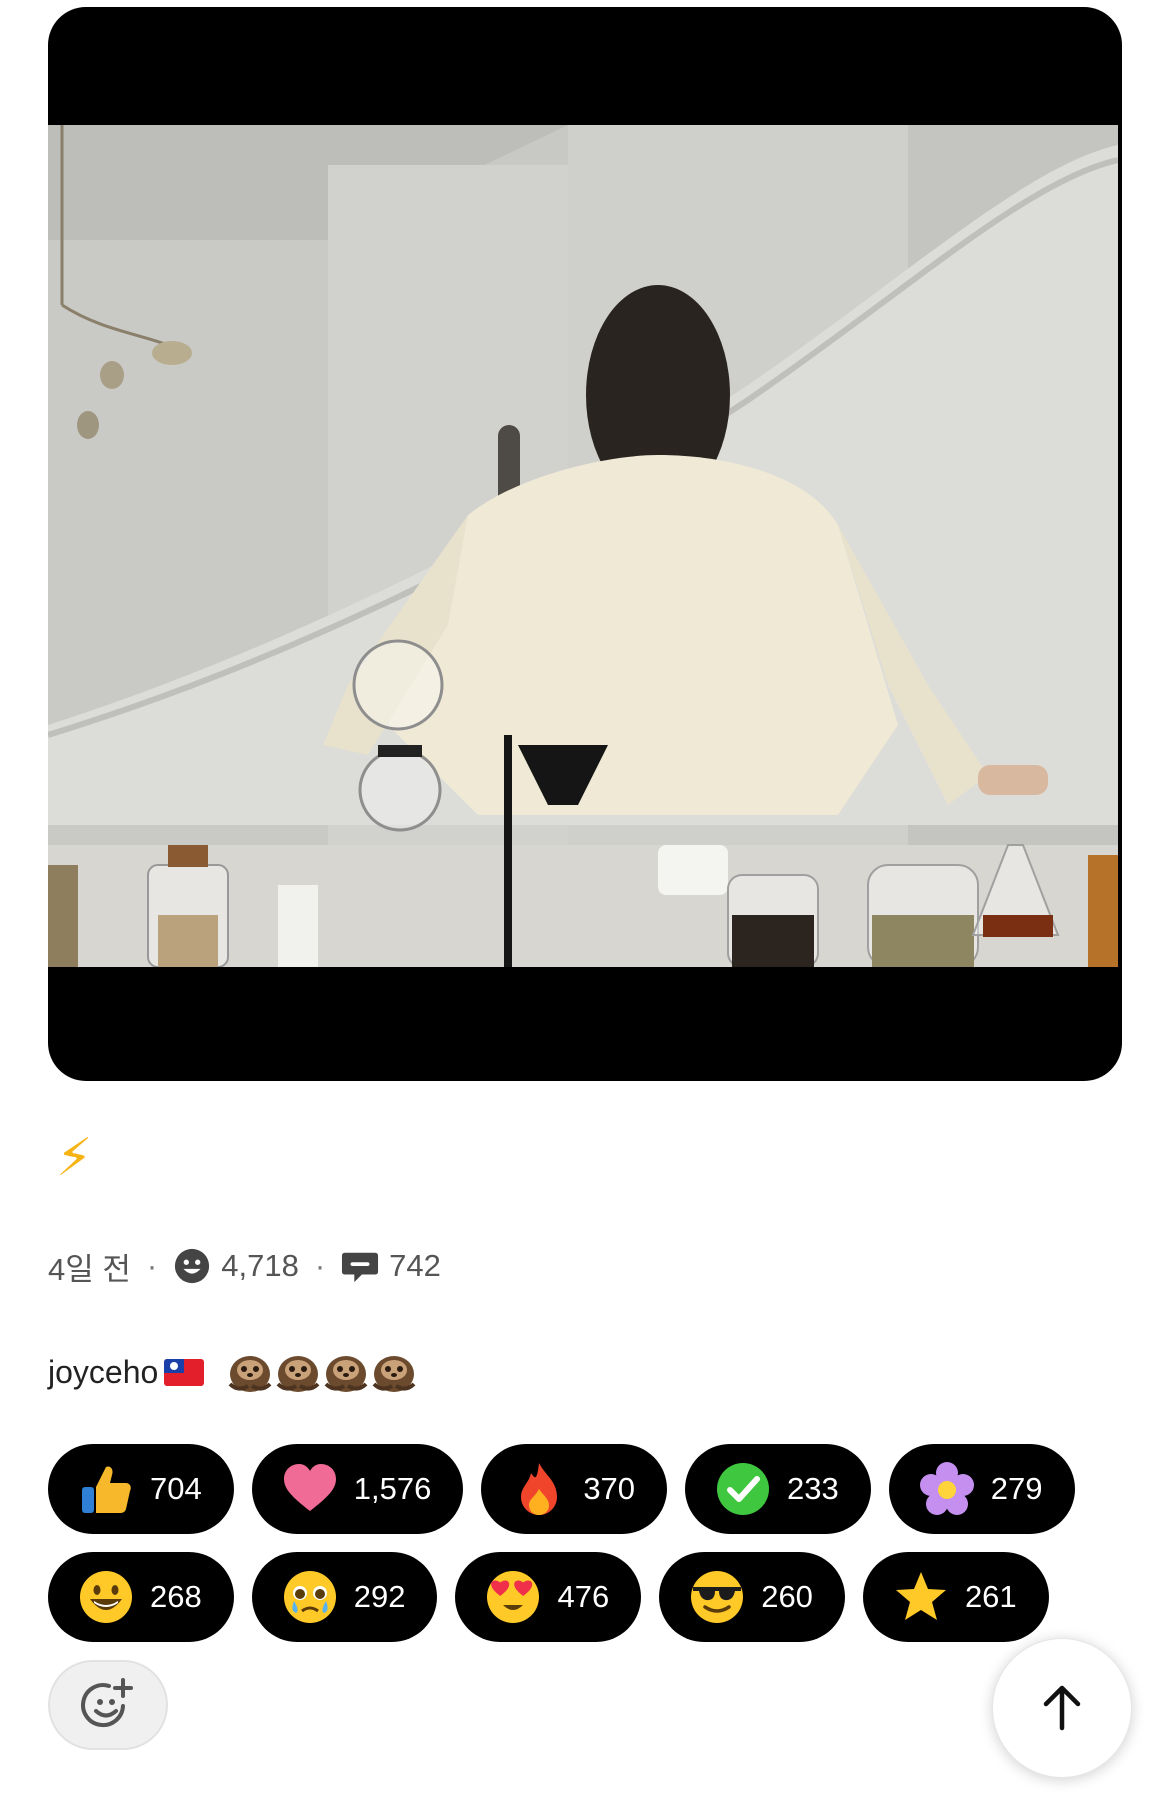 This screenshot has height=1811, width=1170. I want to click on reaction-grinning: 268, so click(141, 1597).